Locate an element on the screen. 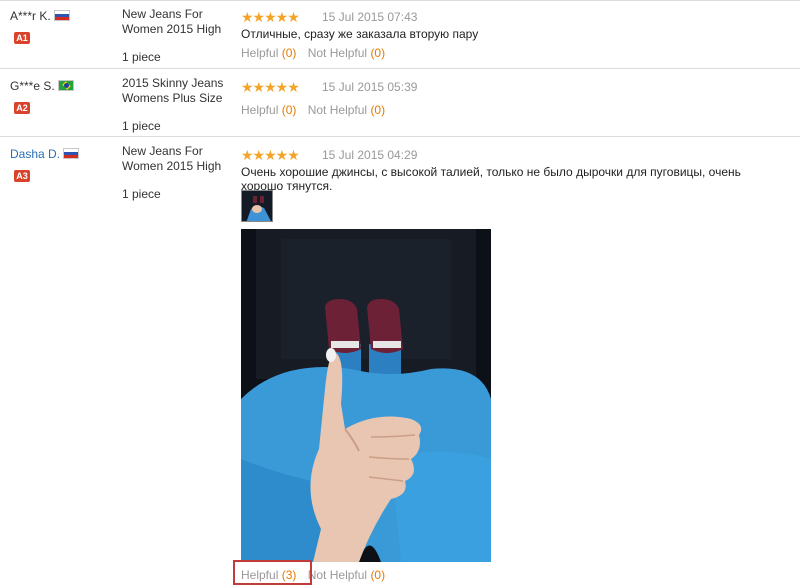 This screenshot has height=587, width=800. buyer-level-badge: A1 is located at coordinates (22, 38).